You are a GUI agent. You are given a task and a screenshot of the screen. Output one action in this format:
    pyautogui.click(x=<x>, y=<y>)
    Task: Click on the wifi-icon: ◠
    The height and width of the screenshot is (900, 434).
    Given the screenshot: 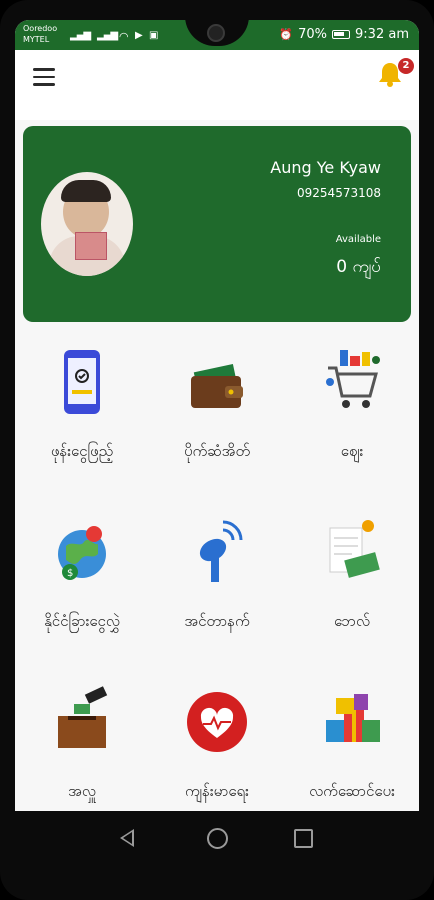 What is the action you would take?
    pyautogui.click(x=124, y=36)
    